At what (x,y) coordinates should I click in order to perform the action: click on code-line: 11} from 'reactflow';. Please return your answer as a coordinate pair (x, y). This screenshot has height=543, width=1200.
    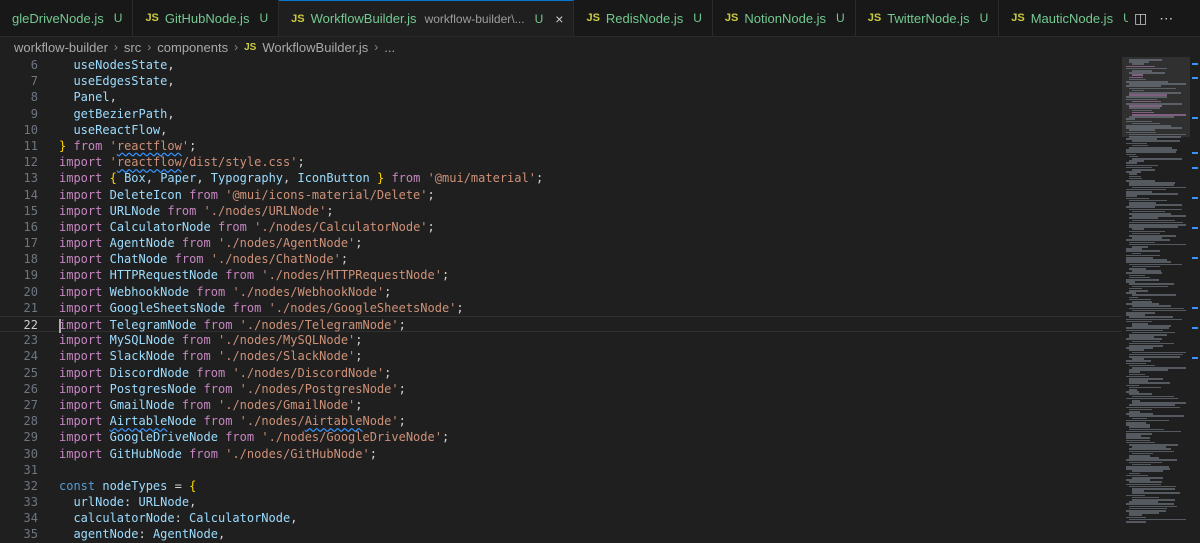
    Looking at the image, I should click on (561, 146).